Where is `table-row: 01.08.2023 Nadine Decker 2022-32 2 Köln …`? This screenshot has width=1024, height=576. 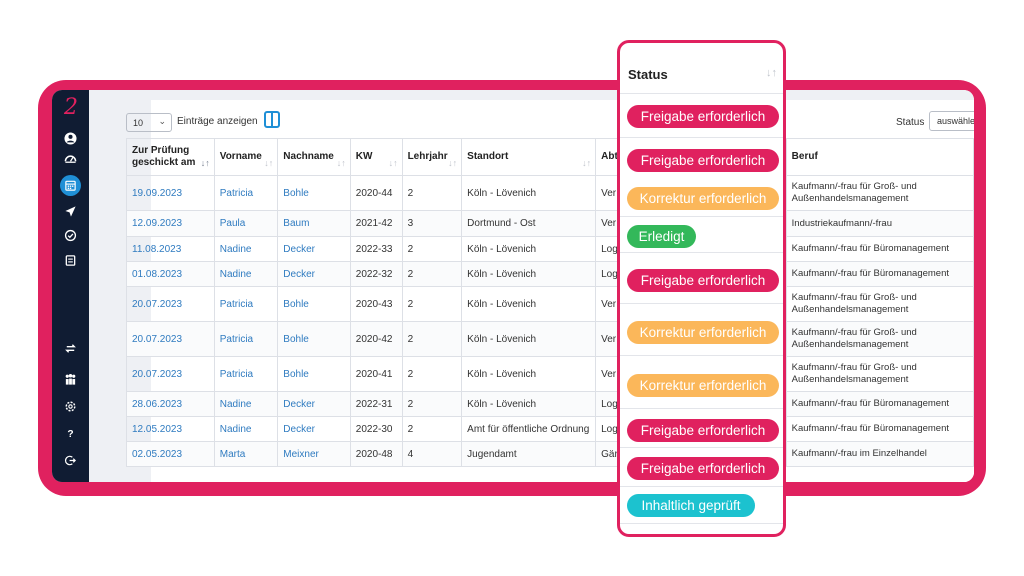 table-row: 01.08.2023 Nadine Decker 2022-32 2 Köln … is located at coordinates (550, 274).